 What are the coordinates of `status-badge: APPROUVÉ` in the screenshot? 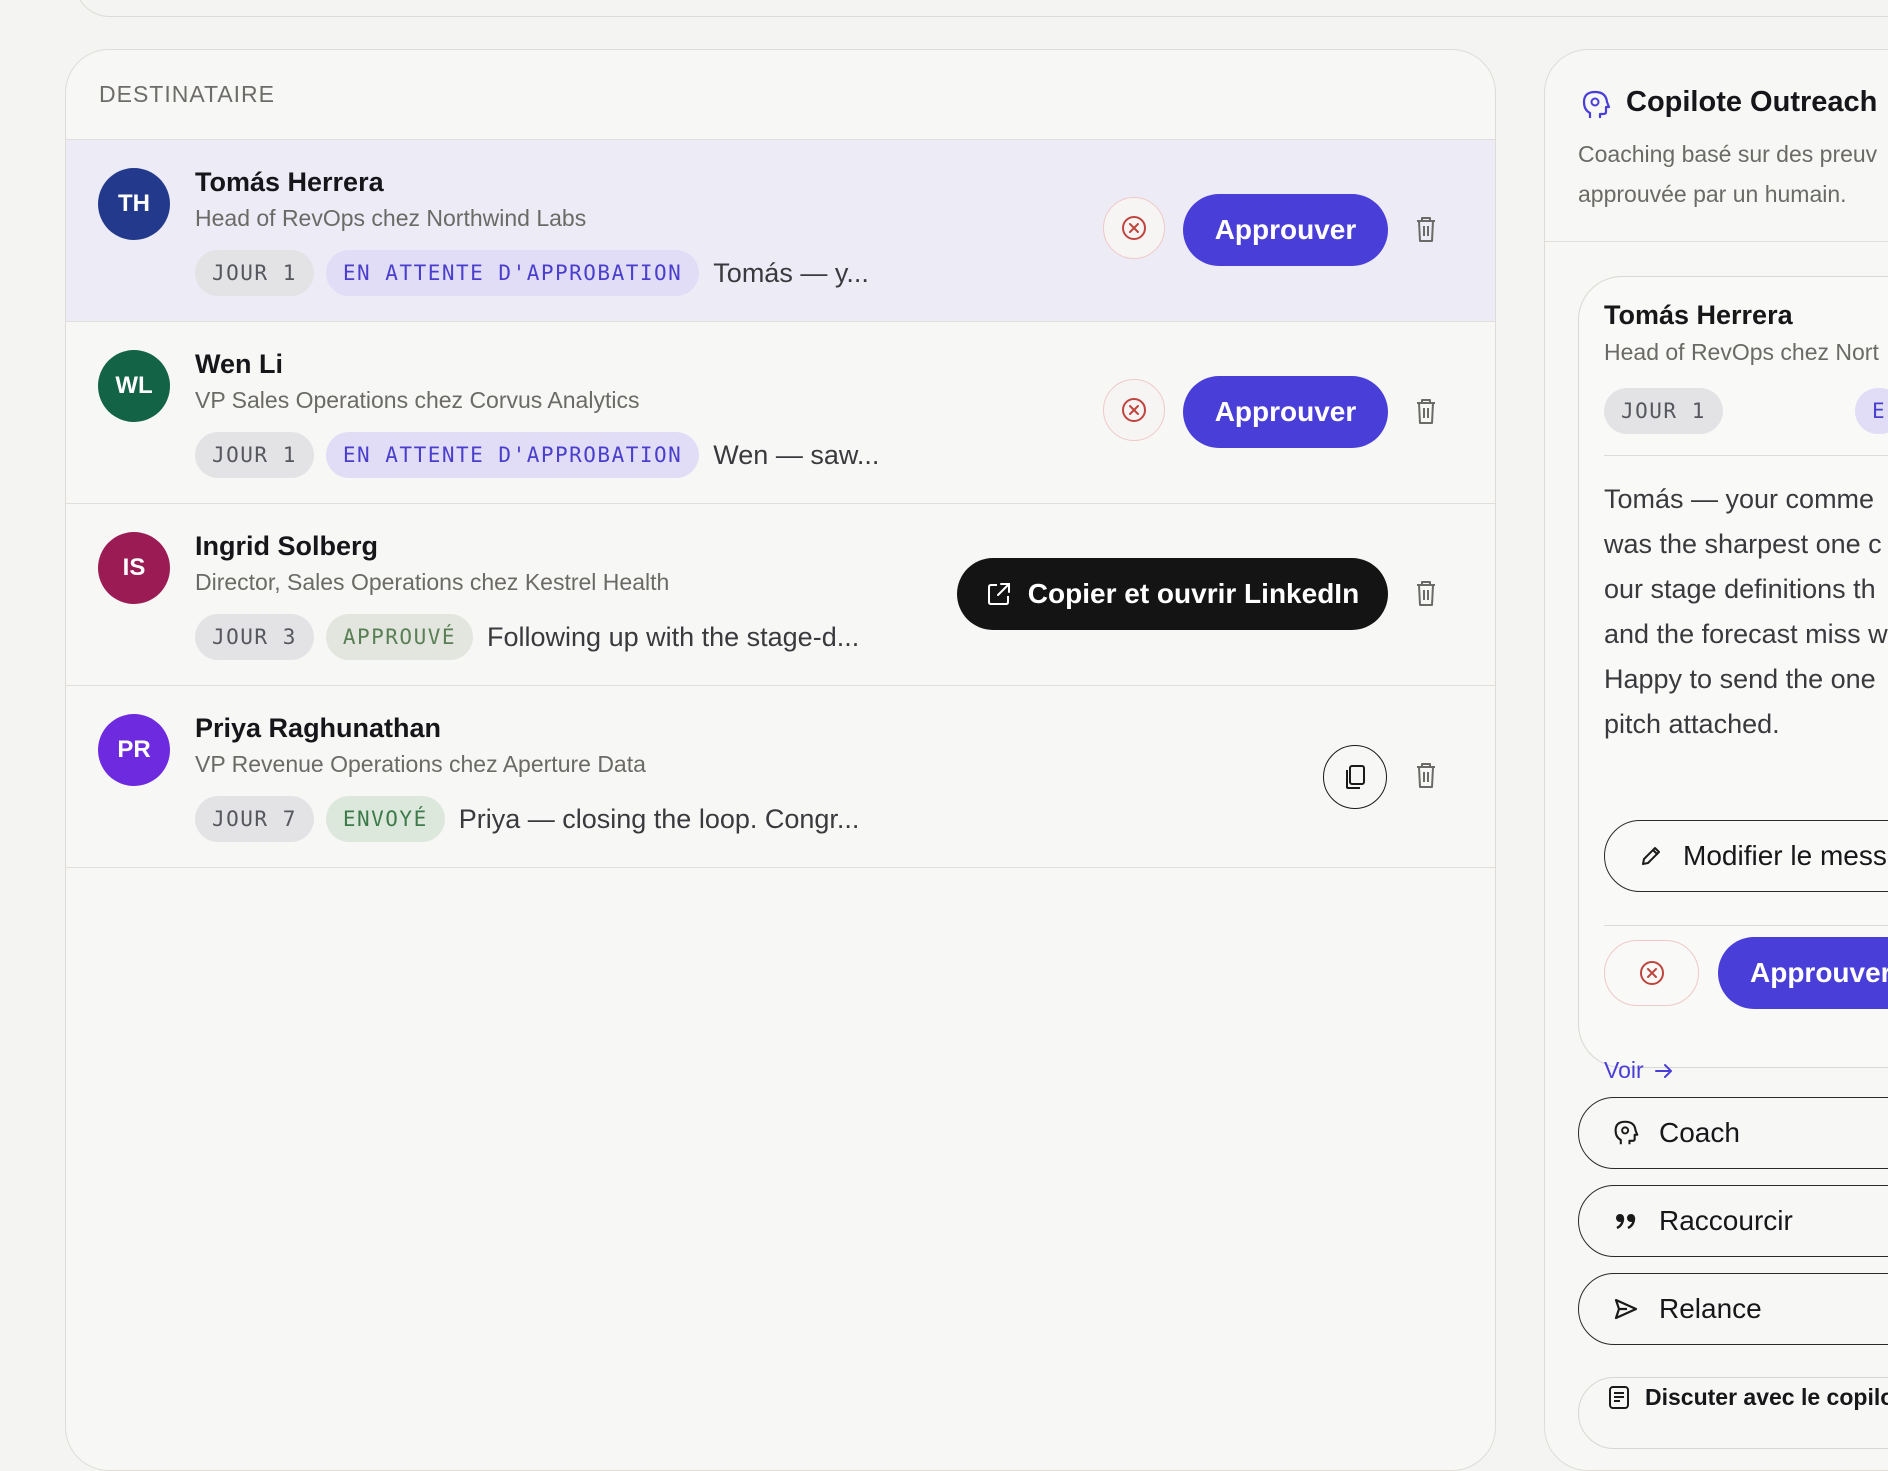 It's located at (399, 637).